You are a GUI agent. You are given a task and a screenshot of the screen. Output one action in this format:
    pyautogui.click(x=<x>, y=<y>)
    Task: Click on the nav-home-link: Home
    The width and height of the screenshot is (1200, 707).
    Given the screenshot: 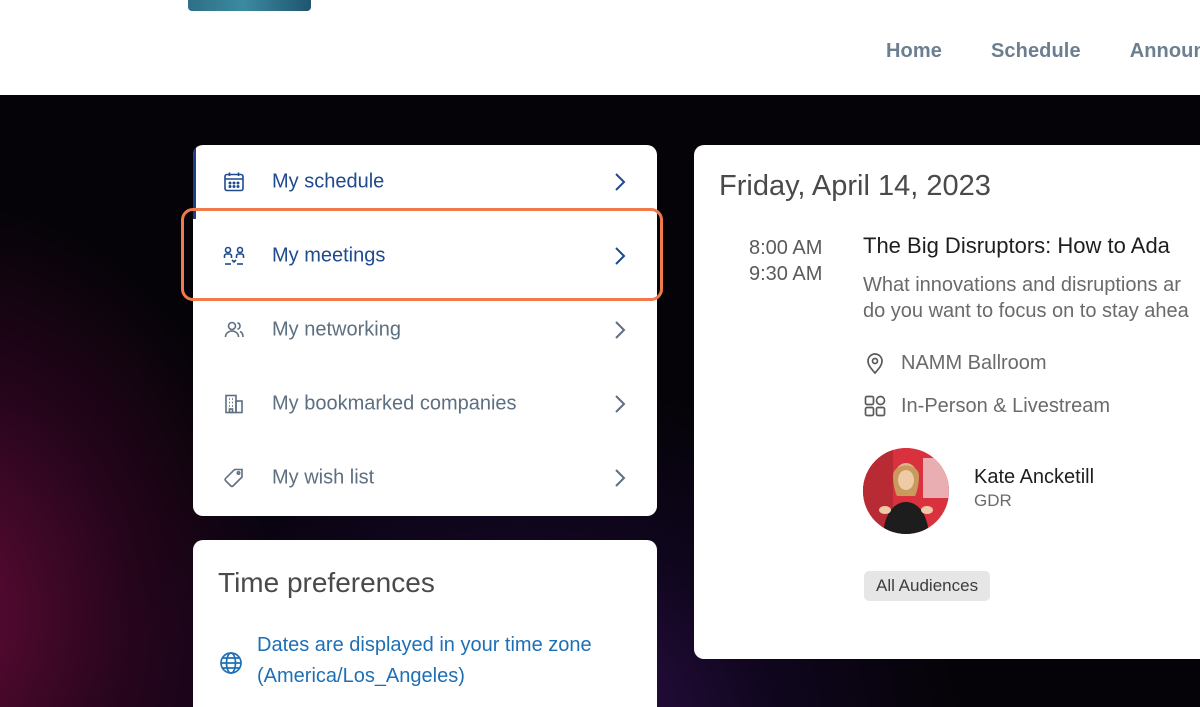 What is the action you would take?
    pyautogui.click(x=914, y=51)
    